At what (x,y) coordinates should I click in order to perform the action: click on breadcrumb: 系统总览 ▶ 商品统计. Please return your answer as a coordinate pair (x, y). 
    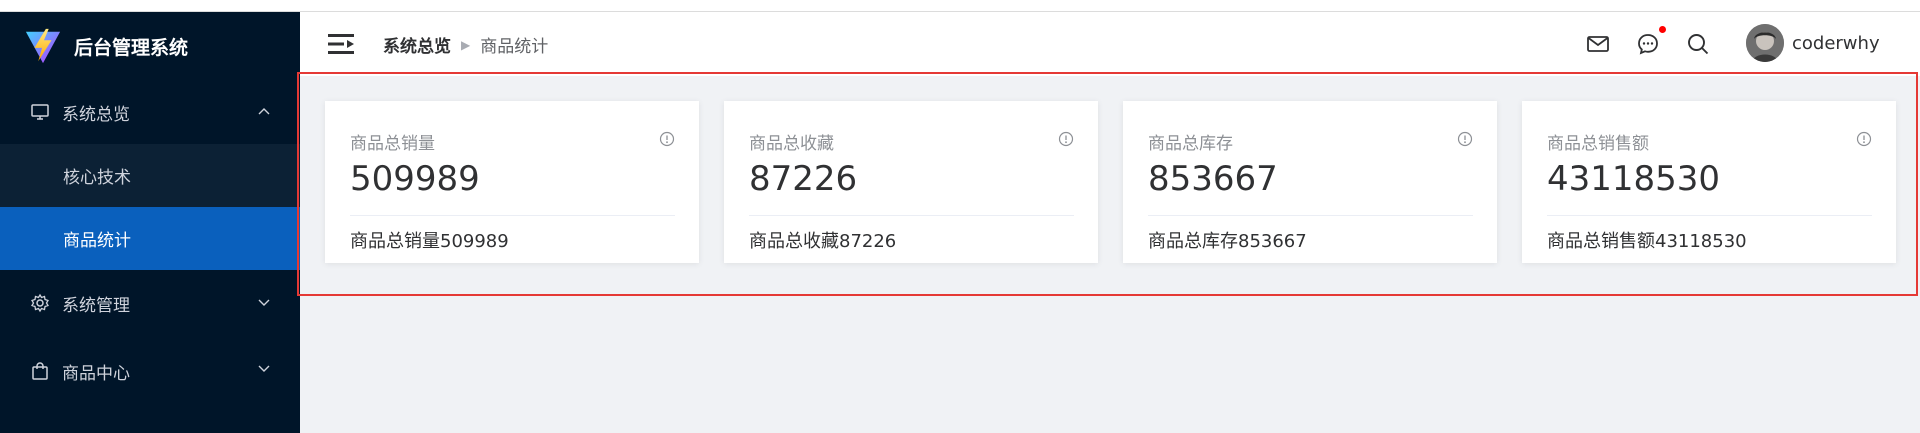
    Looking at the image, I should click on (465, 44).